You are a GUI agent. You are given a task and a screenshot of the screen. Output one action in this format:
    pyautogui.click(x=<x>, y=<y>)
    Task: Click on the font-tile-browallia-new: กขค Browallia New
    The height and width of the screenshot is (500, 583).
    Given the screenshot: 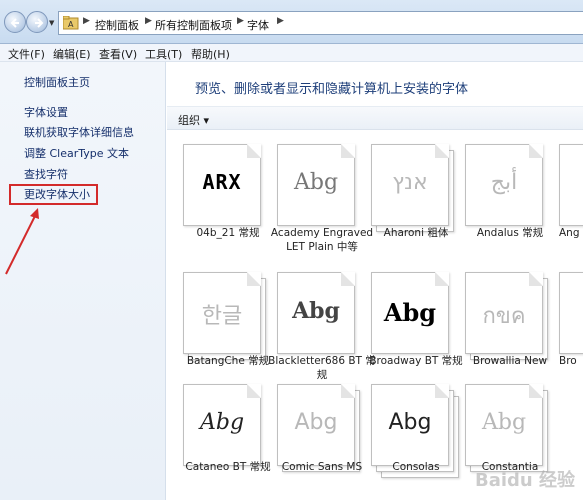 What is the action you would take?
    pyautogui.click(x=510, y=327)
    